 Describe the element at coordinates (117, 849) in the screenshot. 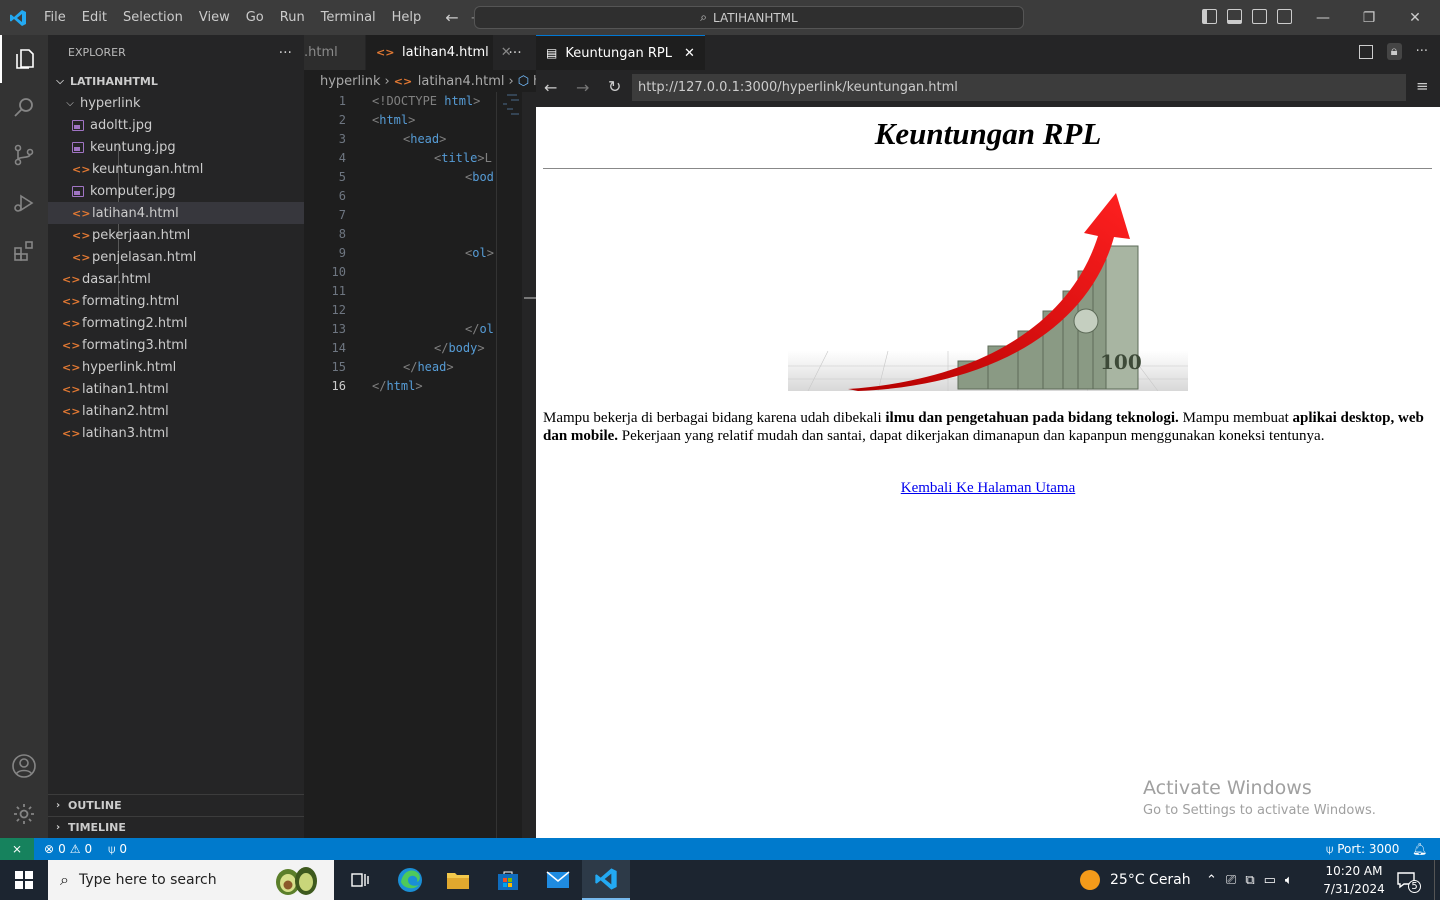

I see `ports-indicator: ⍦ 0` at that location.